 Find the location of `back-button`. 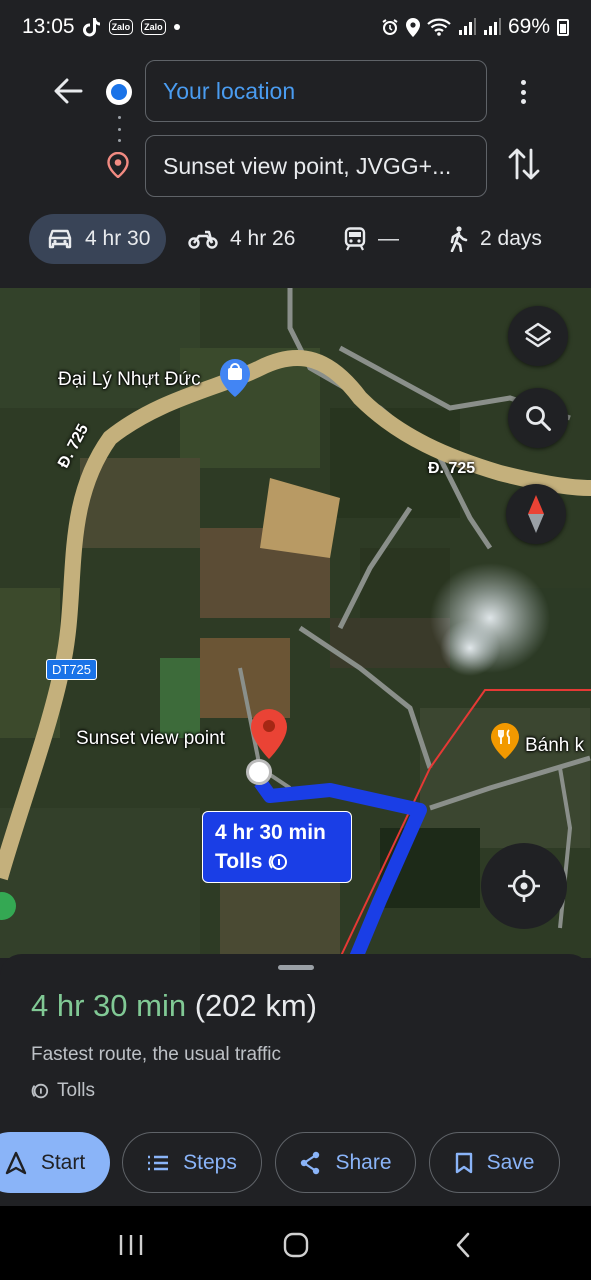

back-button is located at coordinates (68, 91).